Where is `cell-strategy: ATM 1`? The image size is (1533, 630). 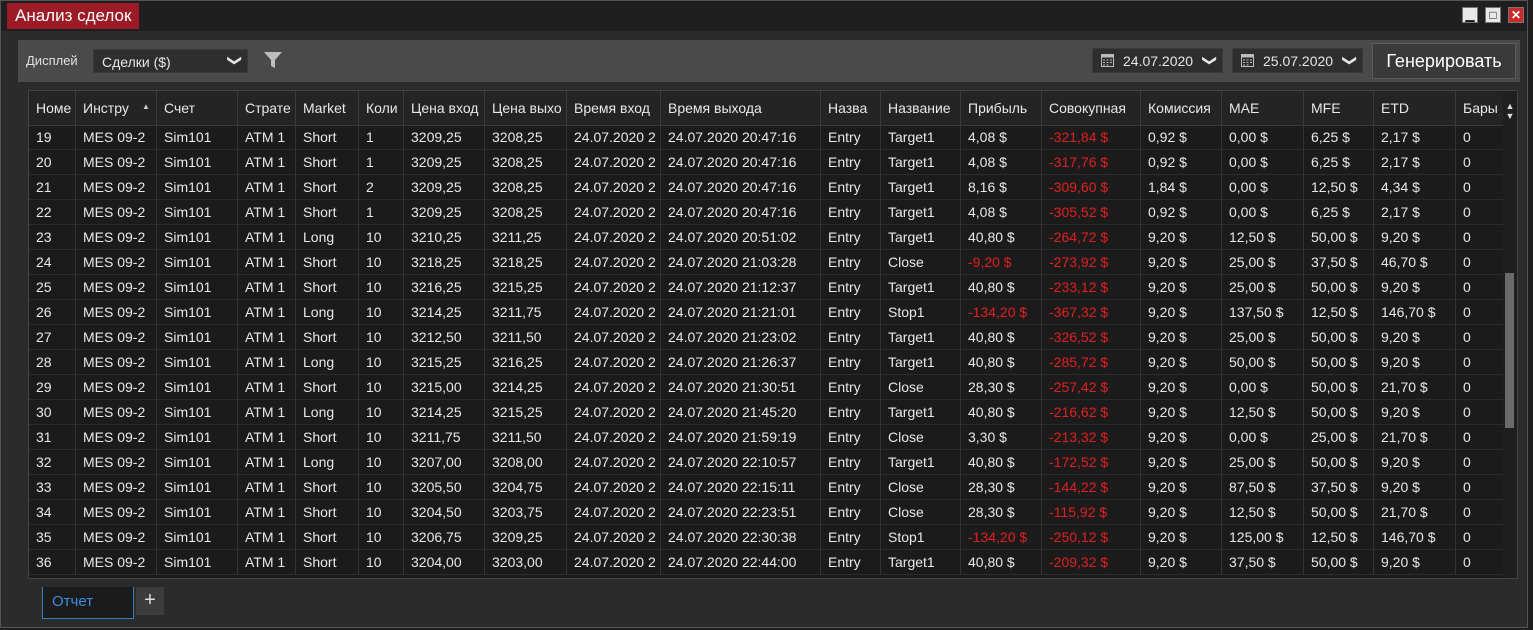
cell-strategy: ATM 1 is located at coordinates (267, 412).